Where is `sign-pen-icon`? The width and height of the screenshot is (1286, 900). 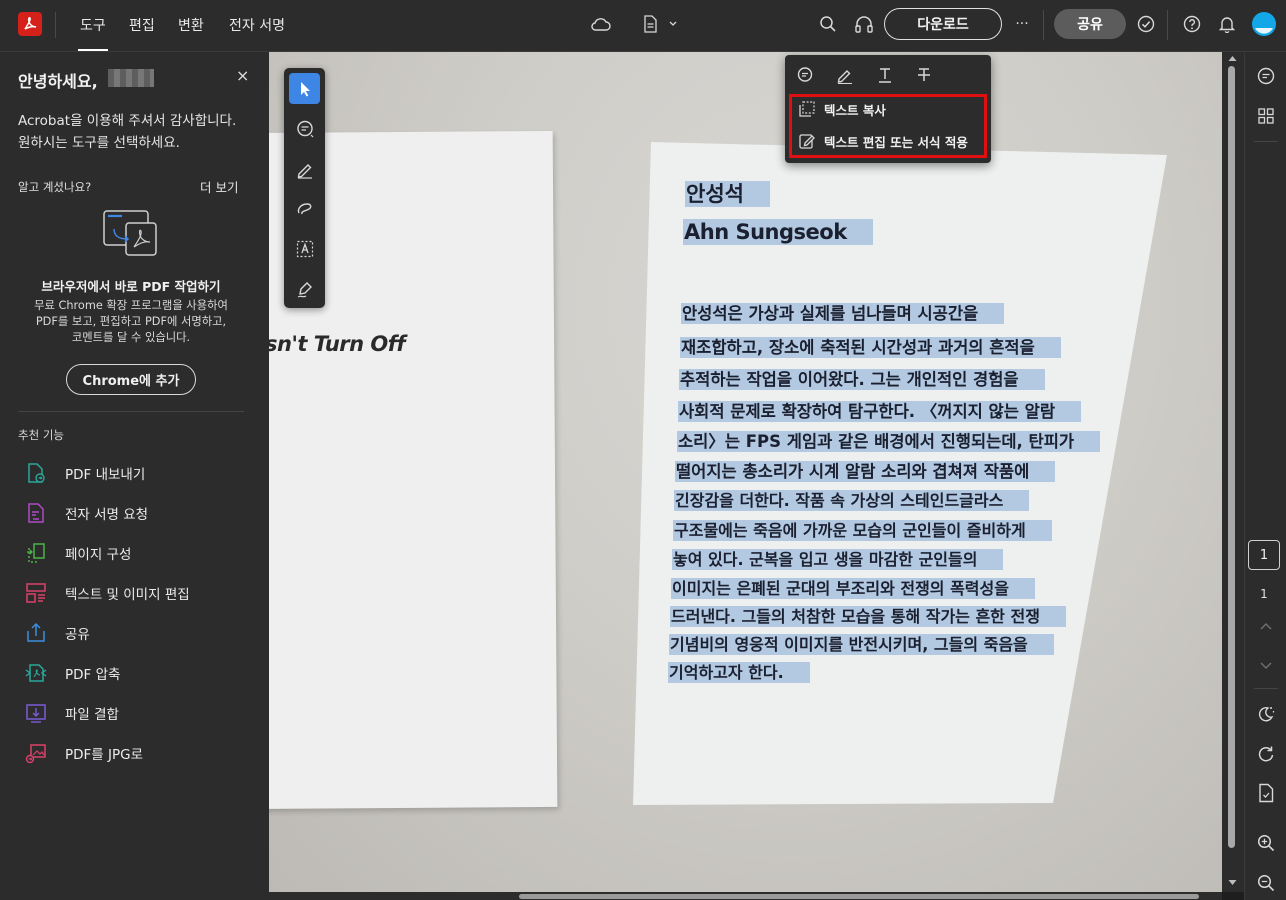 sign-pen-icon is located at coordinates (304, 288).